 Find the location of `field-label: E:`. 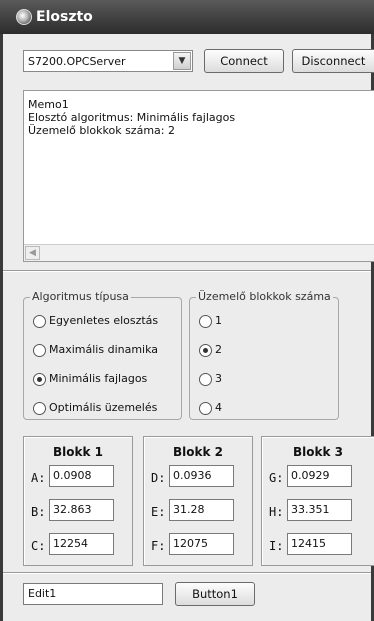

field-label: E: is located at coordinates (158, 512).